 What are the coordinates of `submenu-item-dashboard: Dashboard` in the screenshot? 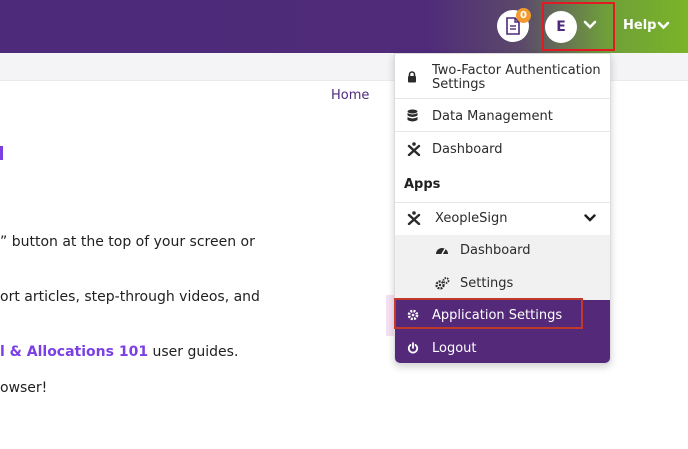 It's located at (502, 251).